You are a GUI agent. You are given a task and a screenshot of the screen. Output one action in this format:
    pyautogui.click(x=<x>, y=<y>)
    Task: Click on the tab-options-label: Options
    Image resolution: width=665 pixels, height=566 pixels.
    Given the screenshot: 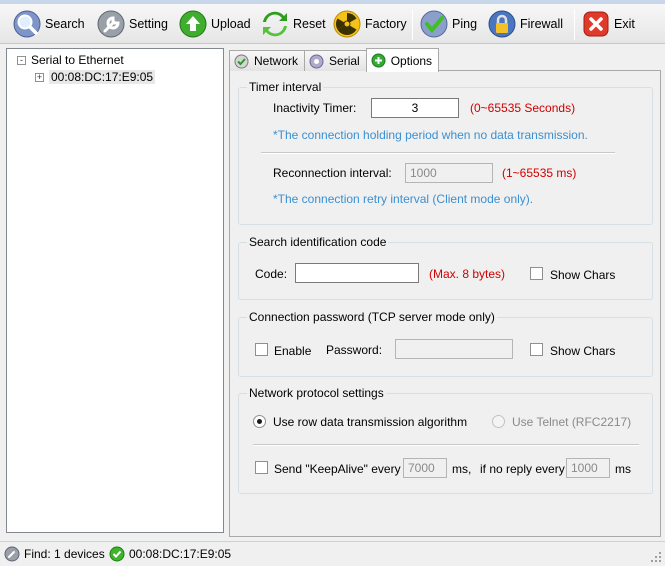 What is the action you would take?
    pyautogui.click(x=411, y=60)
    